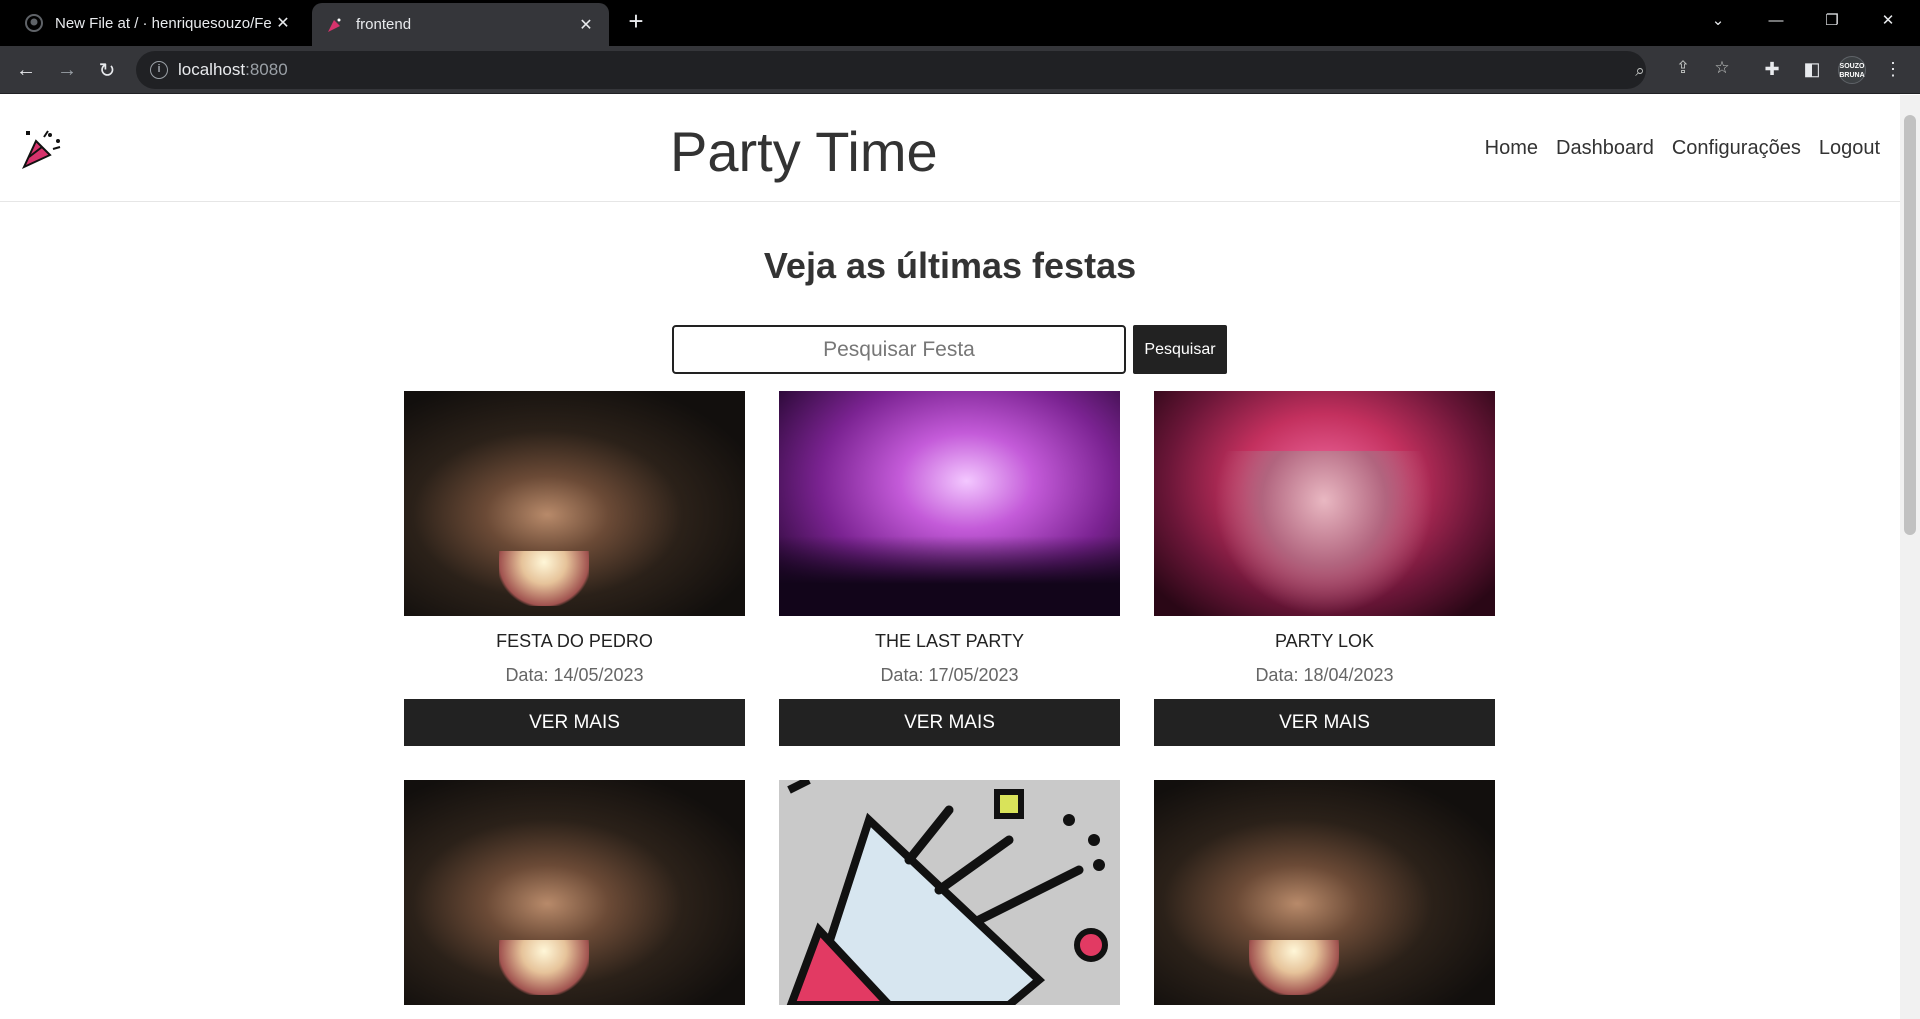  I want to click on party-card: FESTA DO PEDRO Data: 14/05/2023 VER MAIS, so click(574, 568).